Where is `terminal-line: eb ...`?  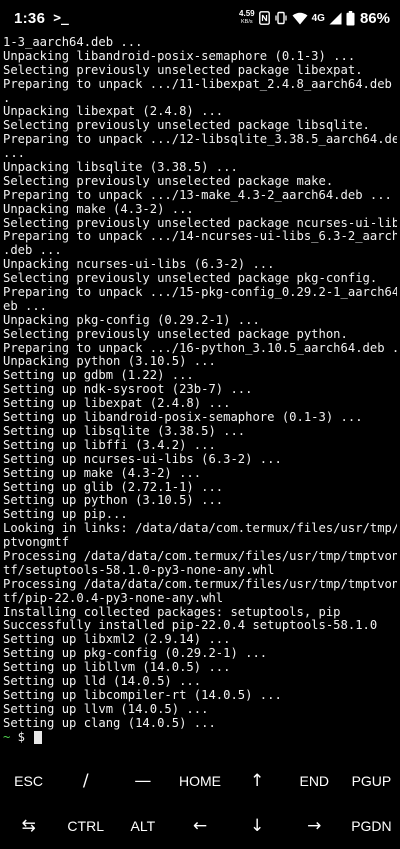
terminal-line: eb ... is located at coordinates (25, 305).